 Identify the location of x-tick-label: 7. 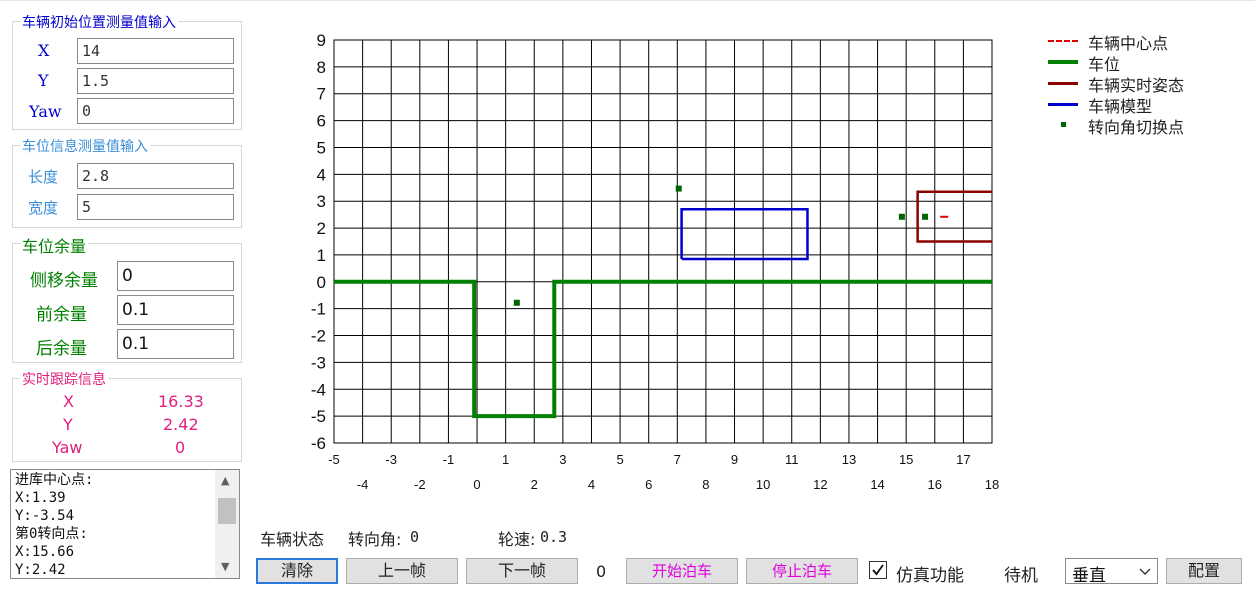
(677, 459).